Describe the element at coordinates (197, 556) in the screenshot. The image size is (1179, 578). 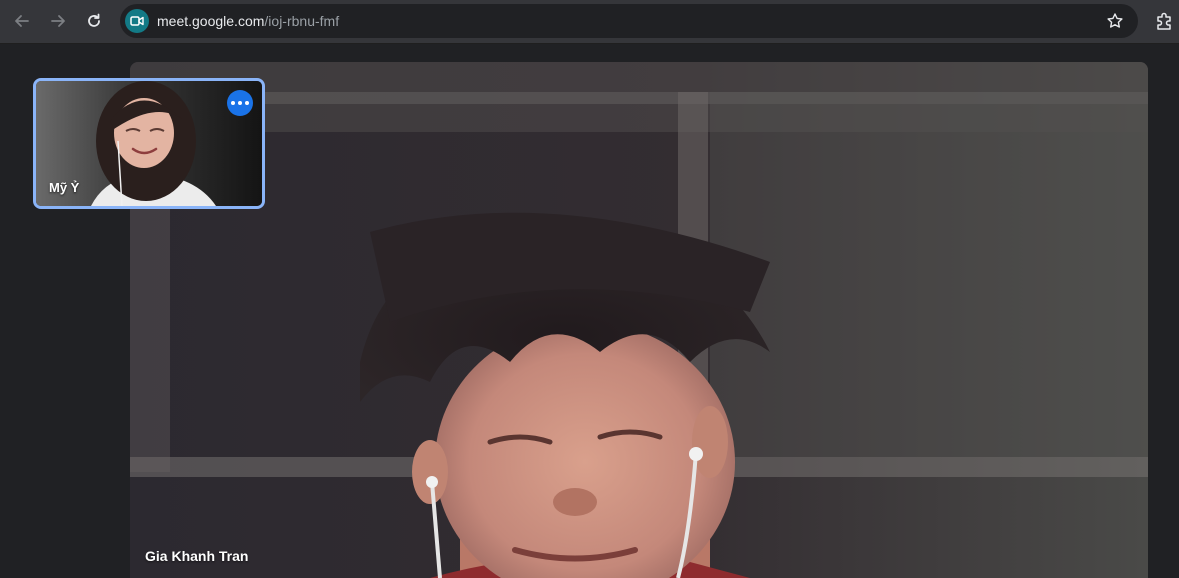
I see `participant-name: Gia Khanh Tran` at that location.